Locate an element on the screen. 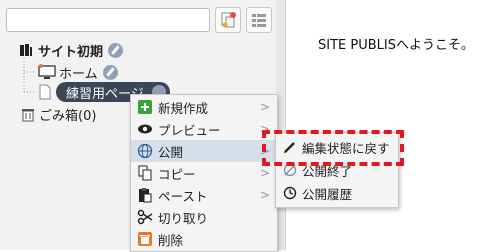 Image resolution: width=495 pixels, height=252 pixels. tree-item-home: ホーム is located at coordinates (78, 72).